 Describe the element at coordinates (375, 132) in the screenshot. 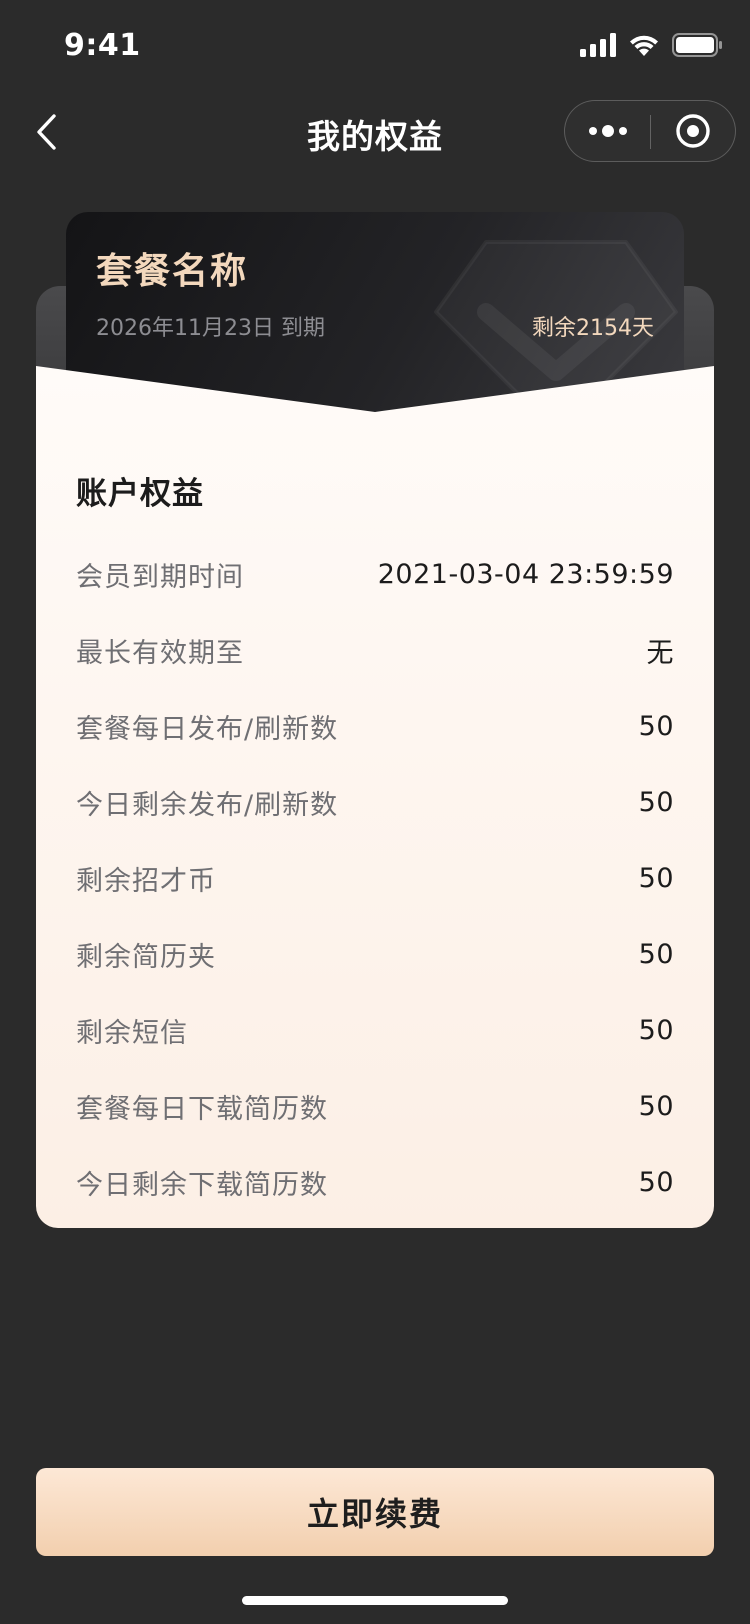

I see `nav-bar: 我的权益` at that location.